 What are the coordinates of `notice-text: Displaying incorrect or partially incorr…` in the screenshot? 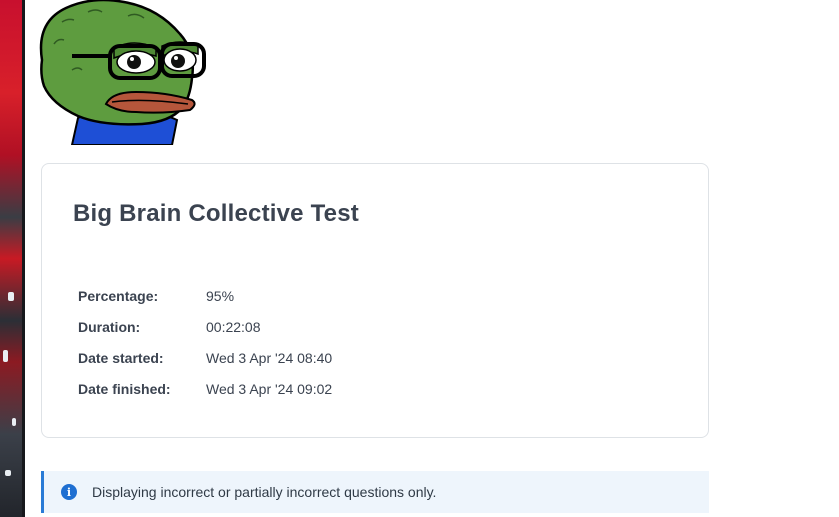 It's located at (264, 492).